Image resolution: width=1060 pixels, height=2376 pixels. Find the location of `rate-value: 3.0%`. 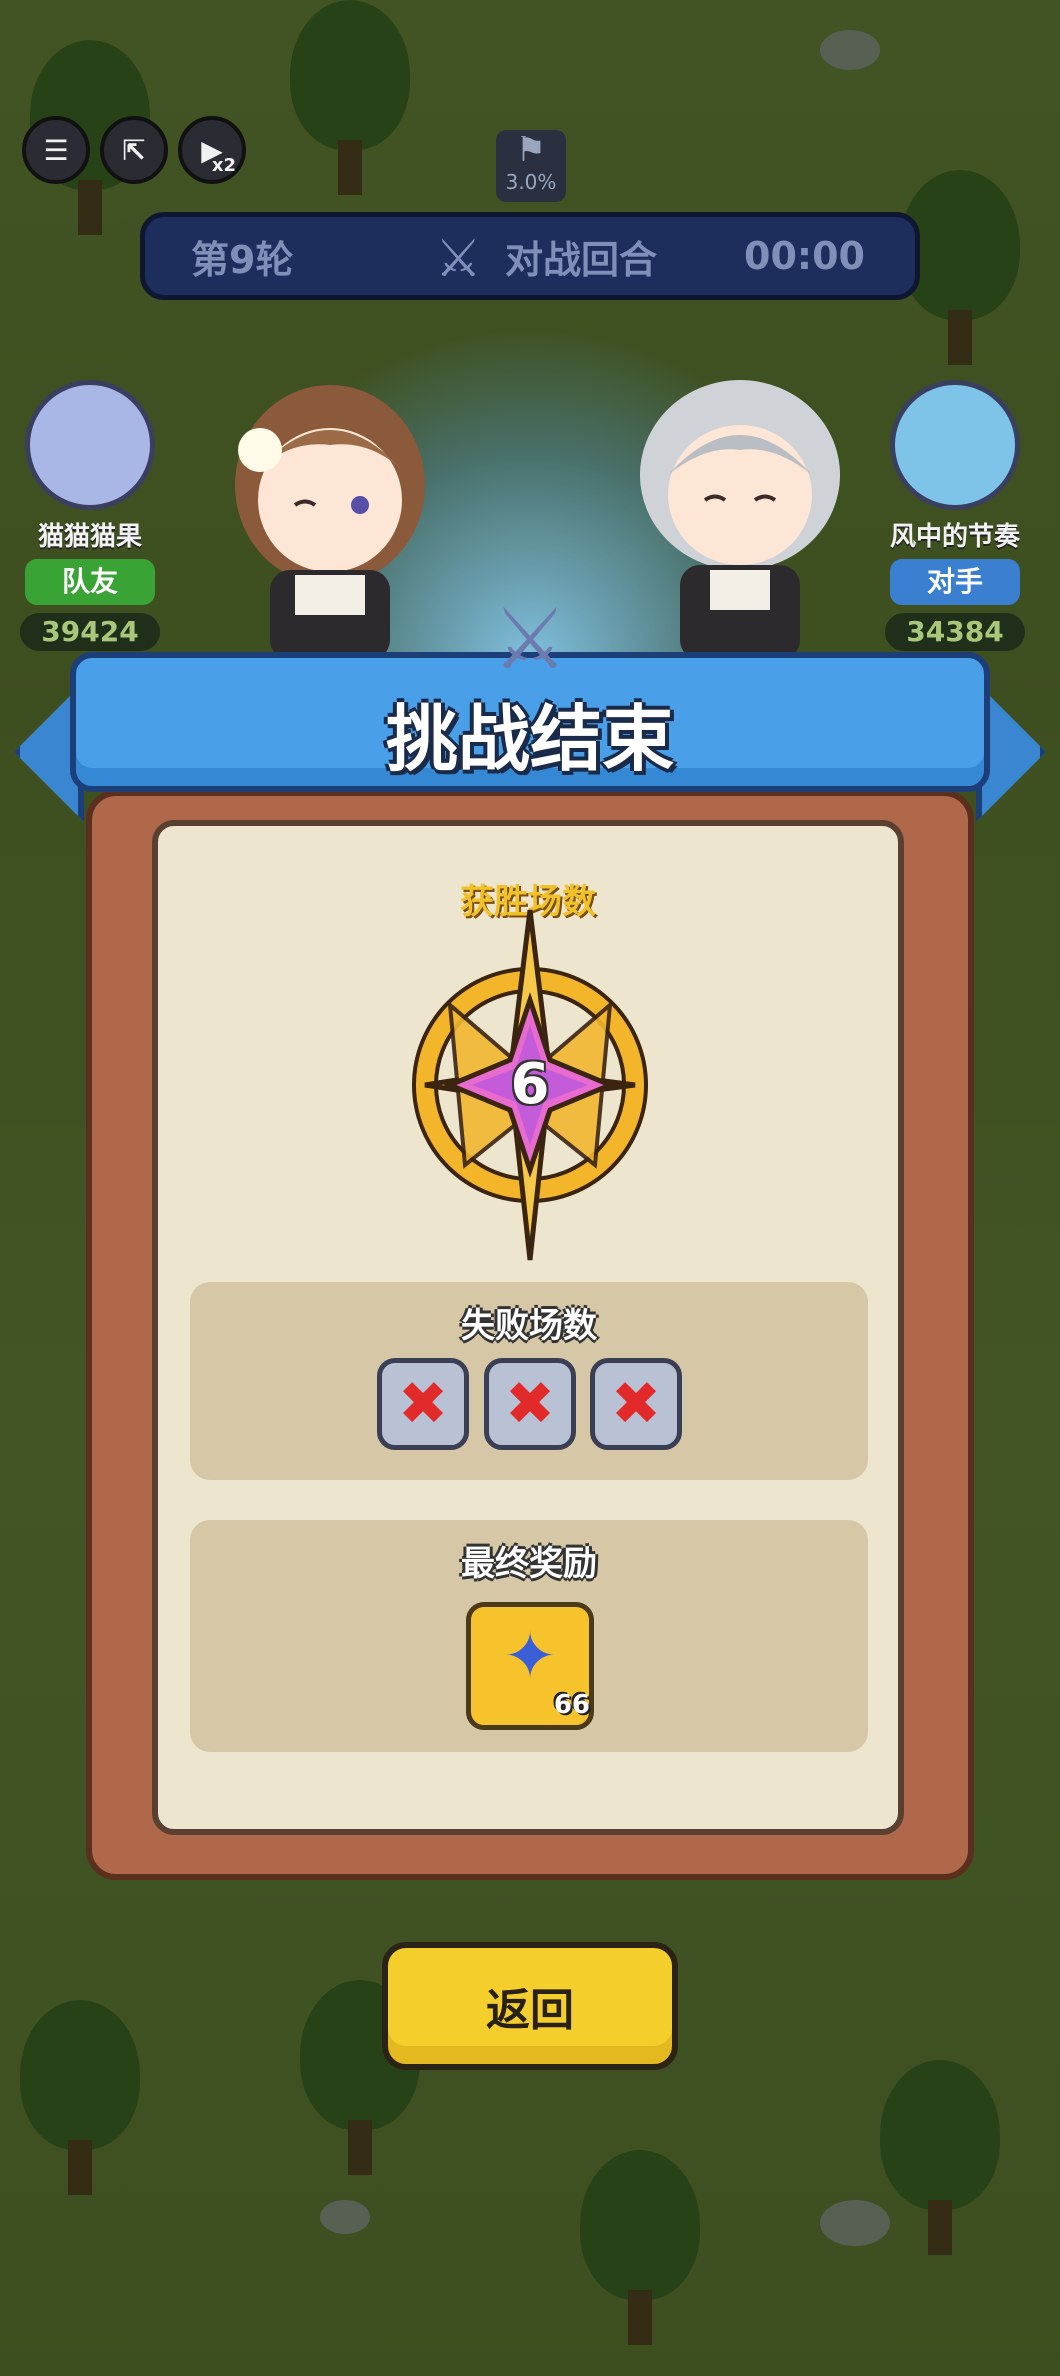

rate-value: 3.0% is located at coordinates (531, 182).